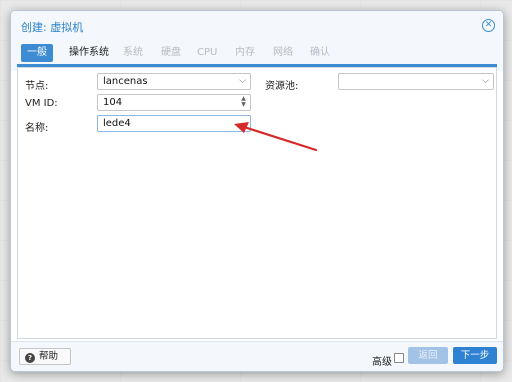  Describe the element at coordinates (117, 123) in the screenshot. I see `name-value: lede4` at that location.